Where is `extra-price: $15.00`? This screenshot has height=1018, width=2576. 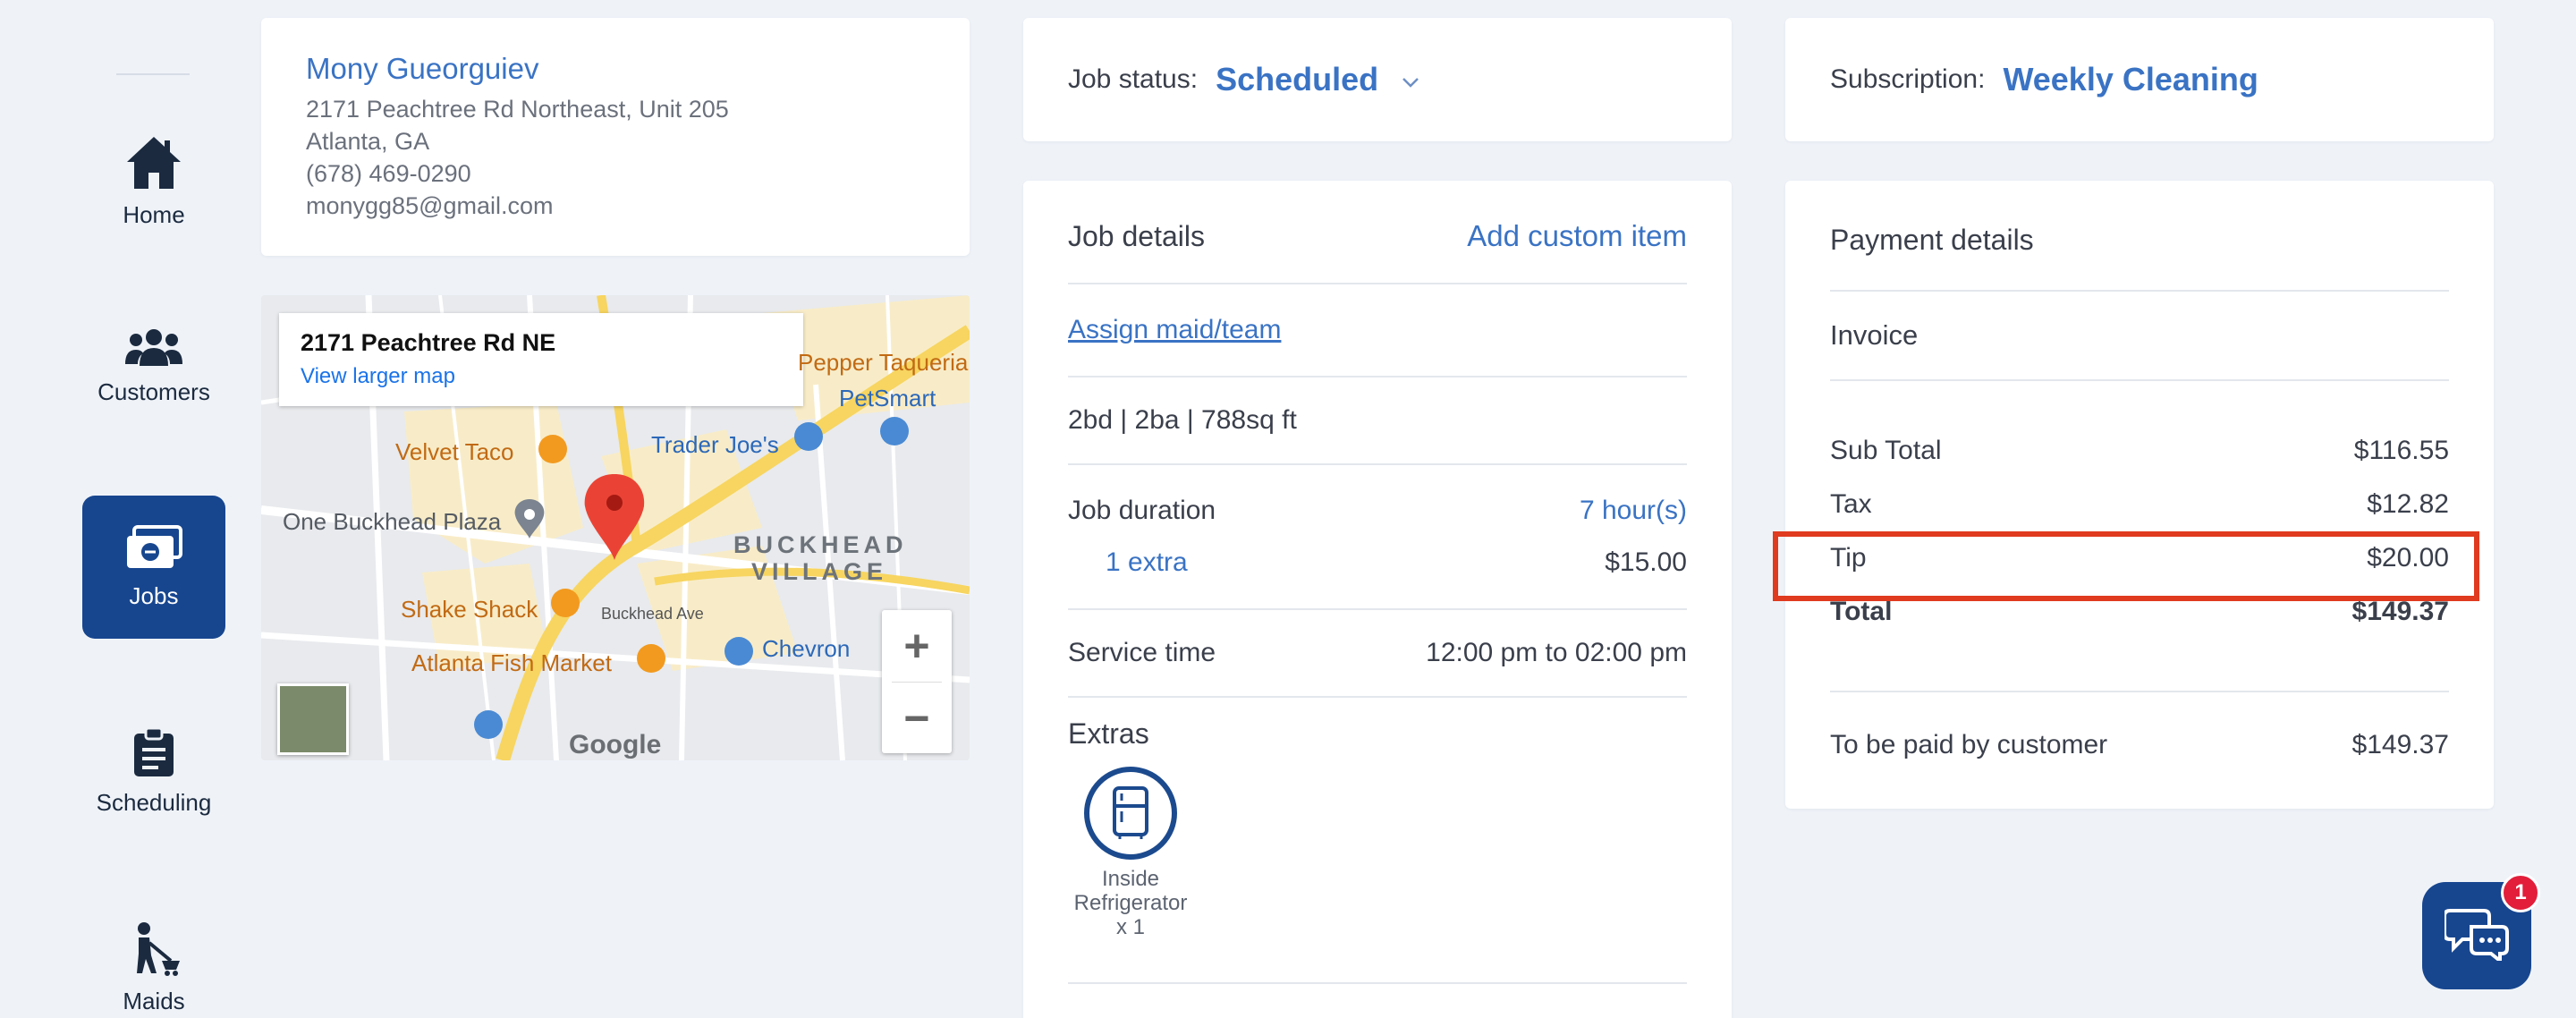
extra-price: $15.00 is located at coordinates (1646, 562).